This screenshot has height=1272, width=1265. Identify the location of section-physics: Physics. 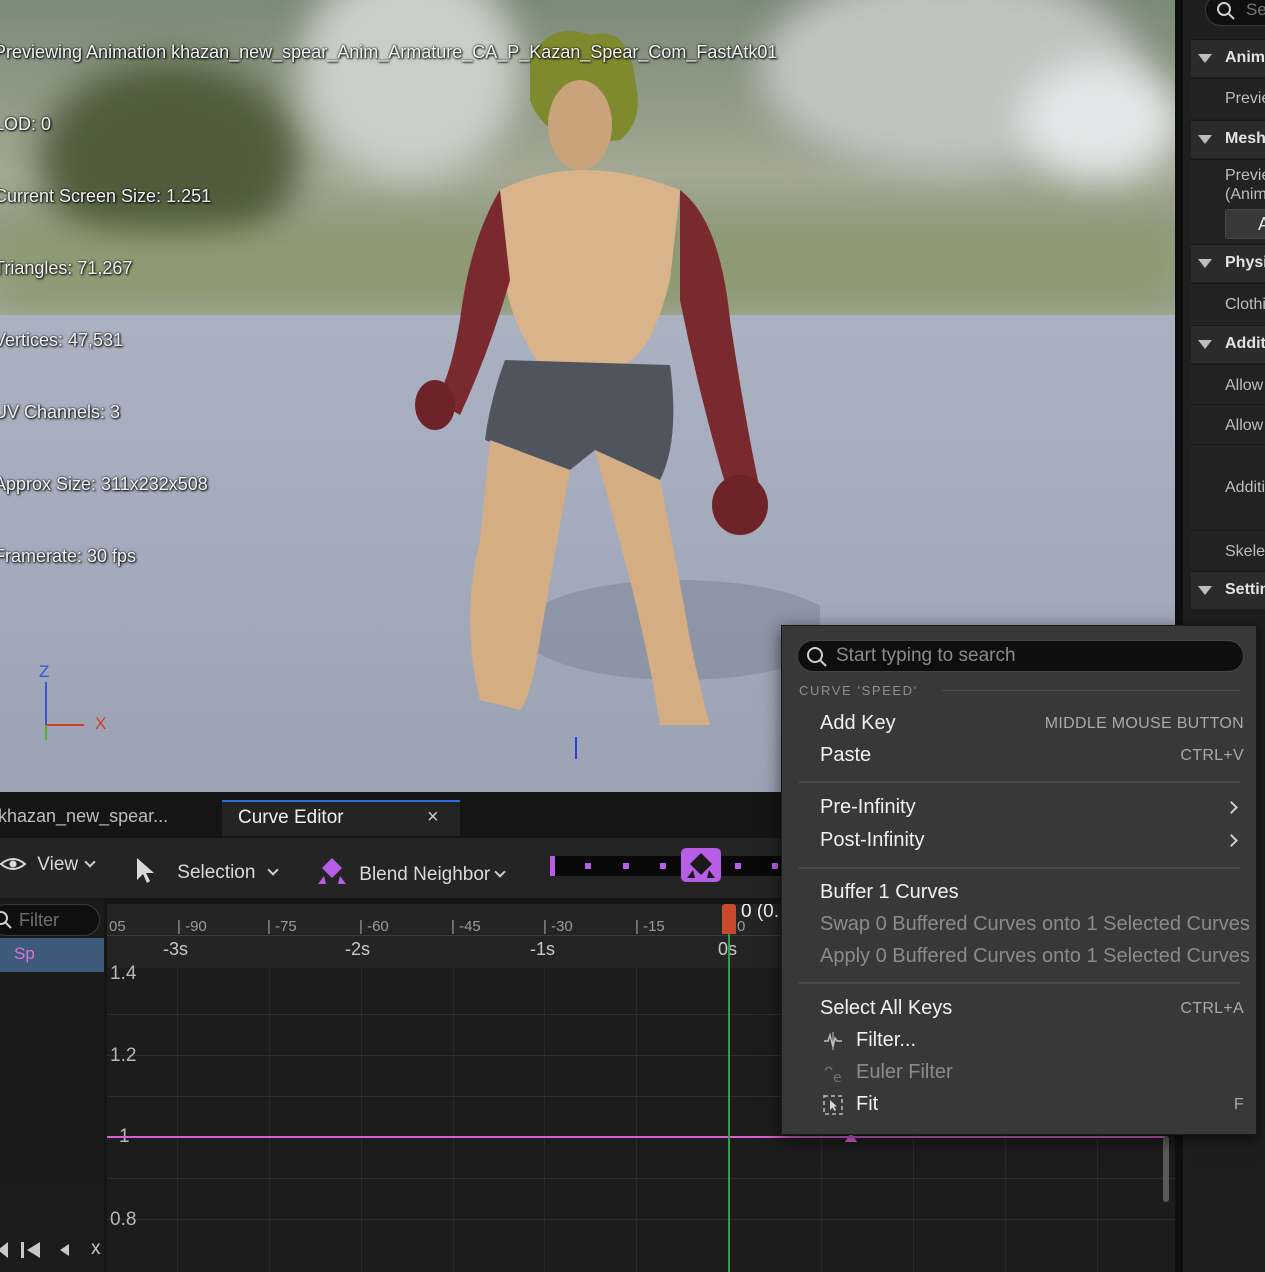
(1228, 263).